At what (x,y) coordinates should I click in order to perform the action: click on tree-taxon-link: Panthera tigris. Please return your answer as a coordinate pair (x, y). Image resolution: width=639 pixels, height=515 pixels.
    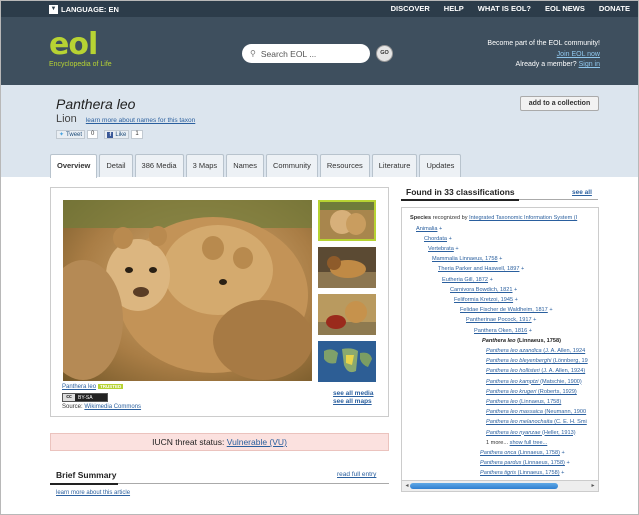
    Looking at the image, I should click on (498, 473).